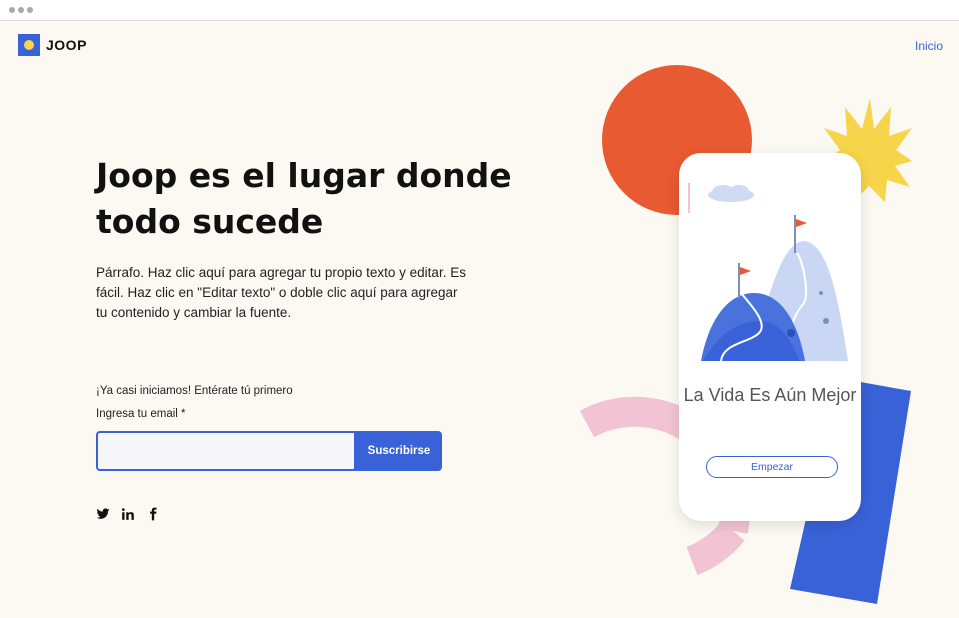 This screenshot has height=618, width=959. Describe the element at coordinates (194, 391) in the screenshot. I see `signup-title: ¡Ya casi iniciamos! Entérate tú primero` at that location.